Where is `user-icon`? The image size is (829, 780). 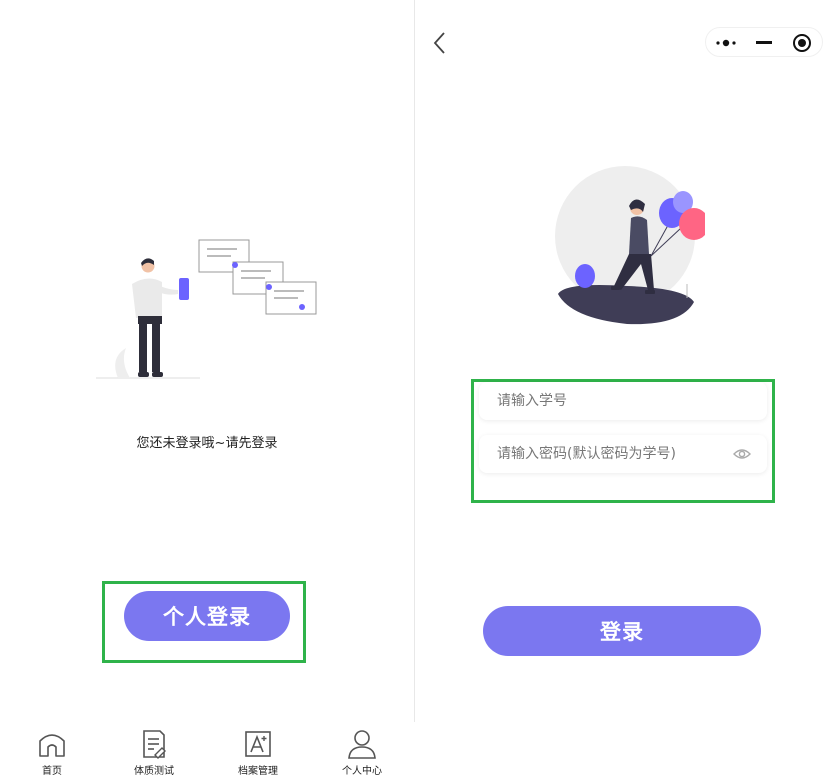
user-icon is located at coordinates (362, 744).